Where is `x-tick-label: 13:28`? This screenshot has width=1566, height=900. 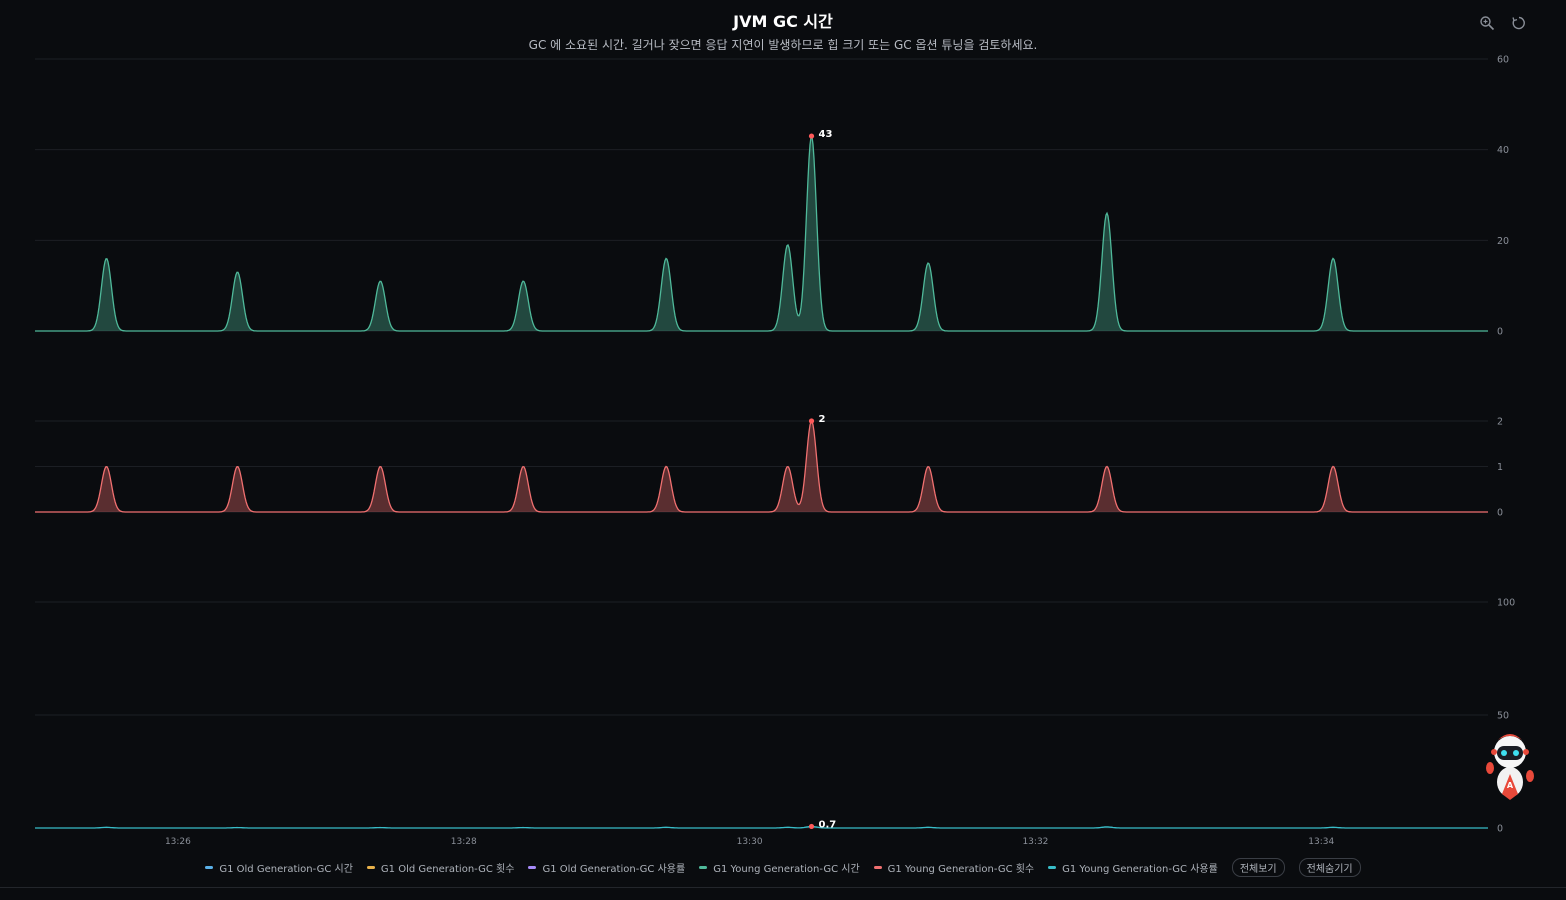 x-tick-label: 13:28 is located at coordinates (464, 842).